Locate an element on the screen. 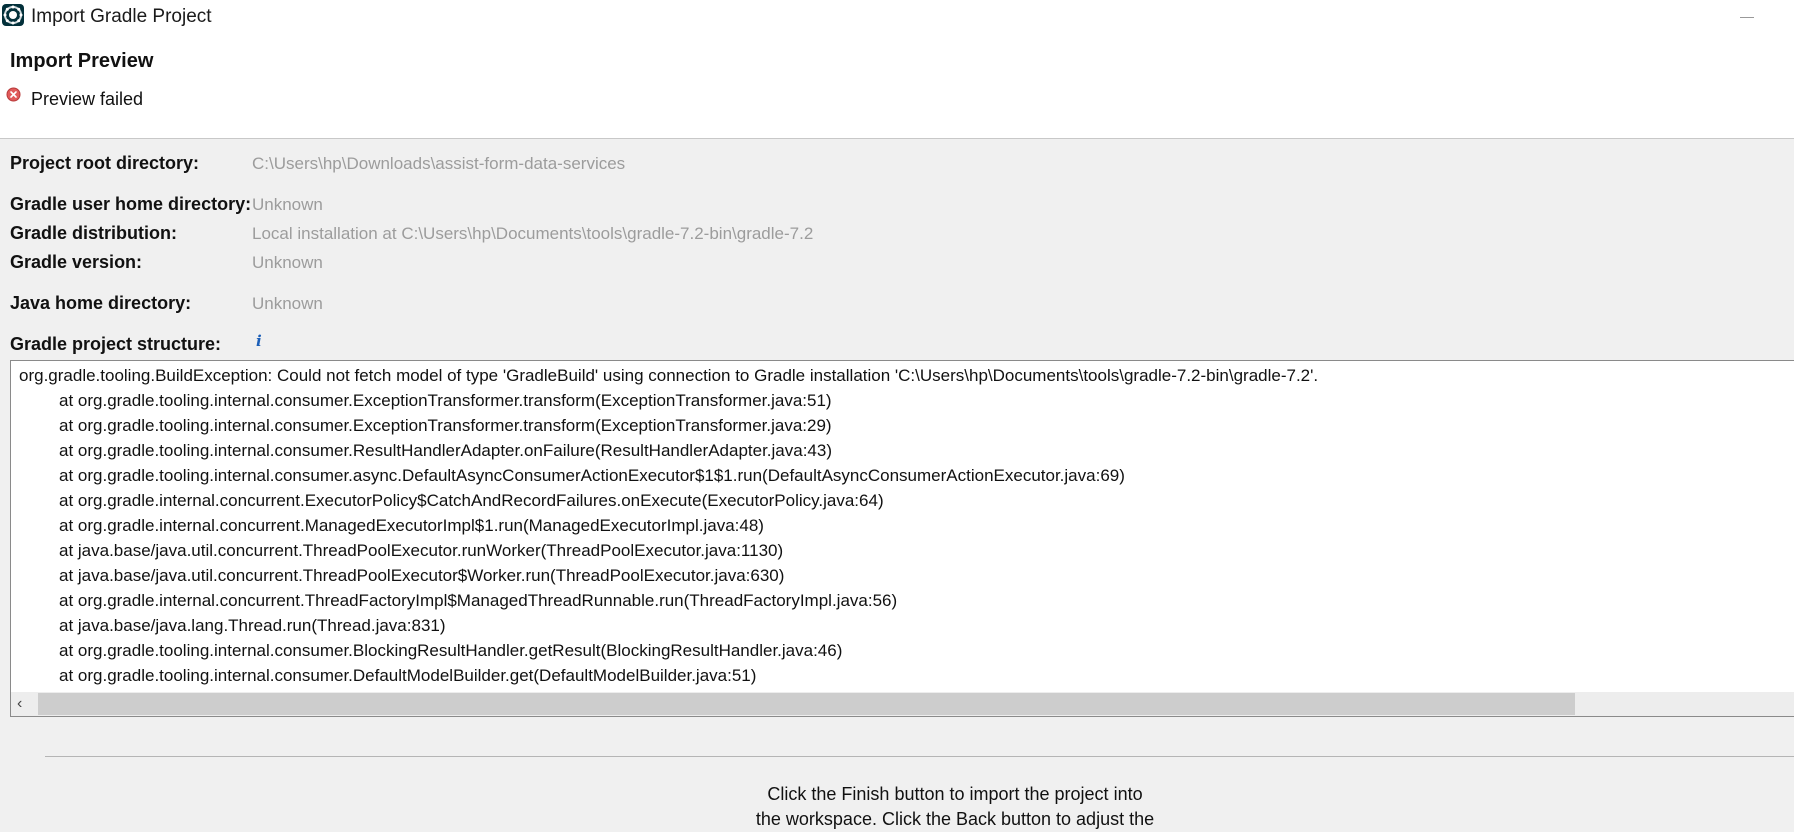  footer-divider is located at coordinates (919, 756).